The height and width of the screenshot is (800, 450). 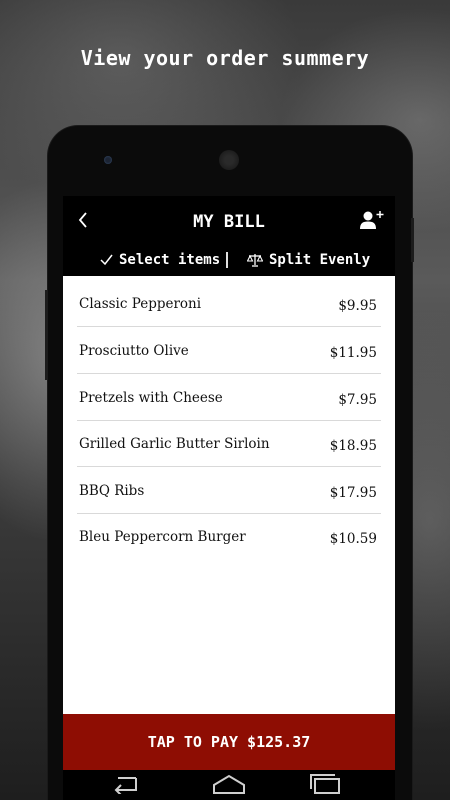 What do you see at coordinates (353, 493) in the screenshot?
I see `item-price: $17.95` at bounding box center [353, 493].